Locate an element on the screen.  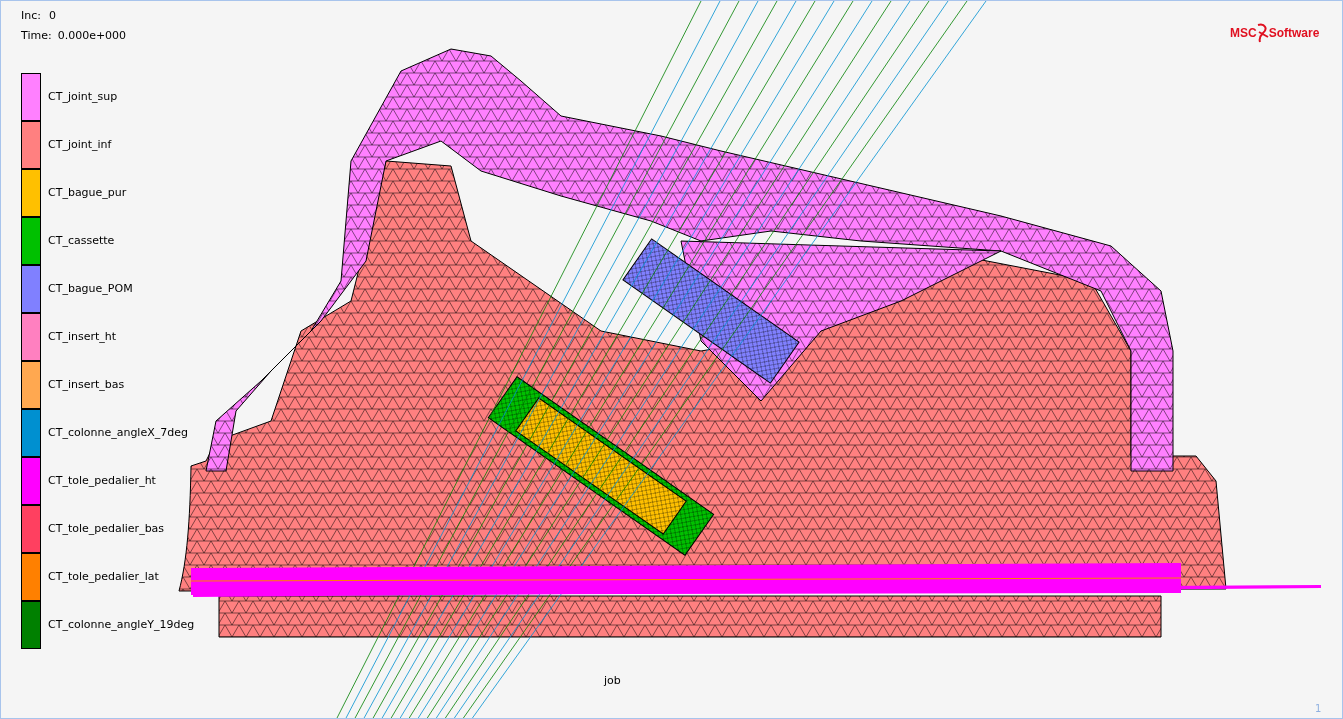
legend-label: CT_colonne_angleX_7deg is located at coordinates (118, 432).